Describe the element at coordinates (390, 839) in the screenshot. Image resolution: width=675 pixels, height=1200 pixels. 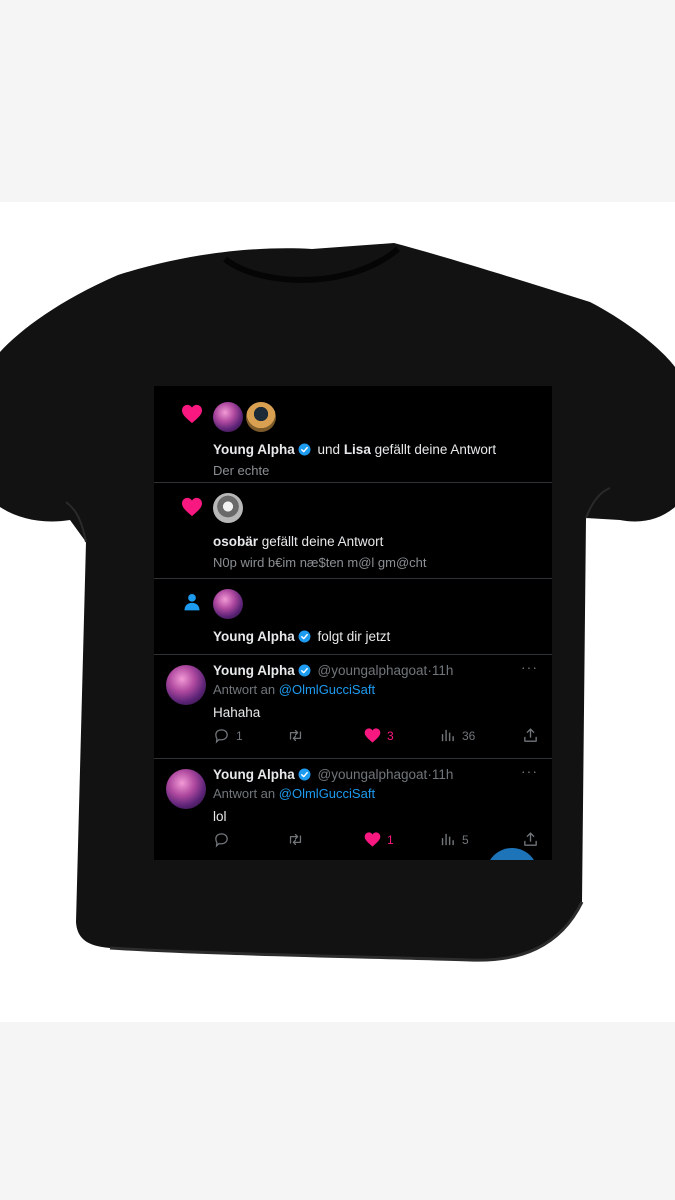
I see `like-count: 1` at that location.